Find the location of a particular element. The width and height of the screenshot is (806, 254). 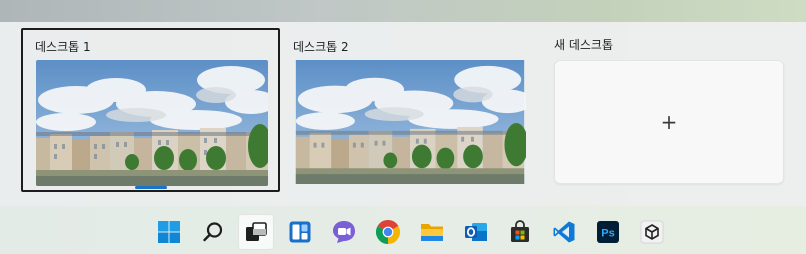

new-desktop-button: + is located at coordinates (669, 122).